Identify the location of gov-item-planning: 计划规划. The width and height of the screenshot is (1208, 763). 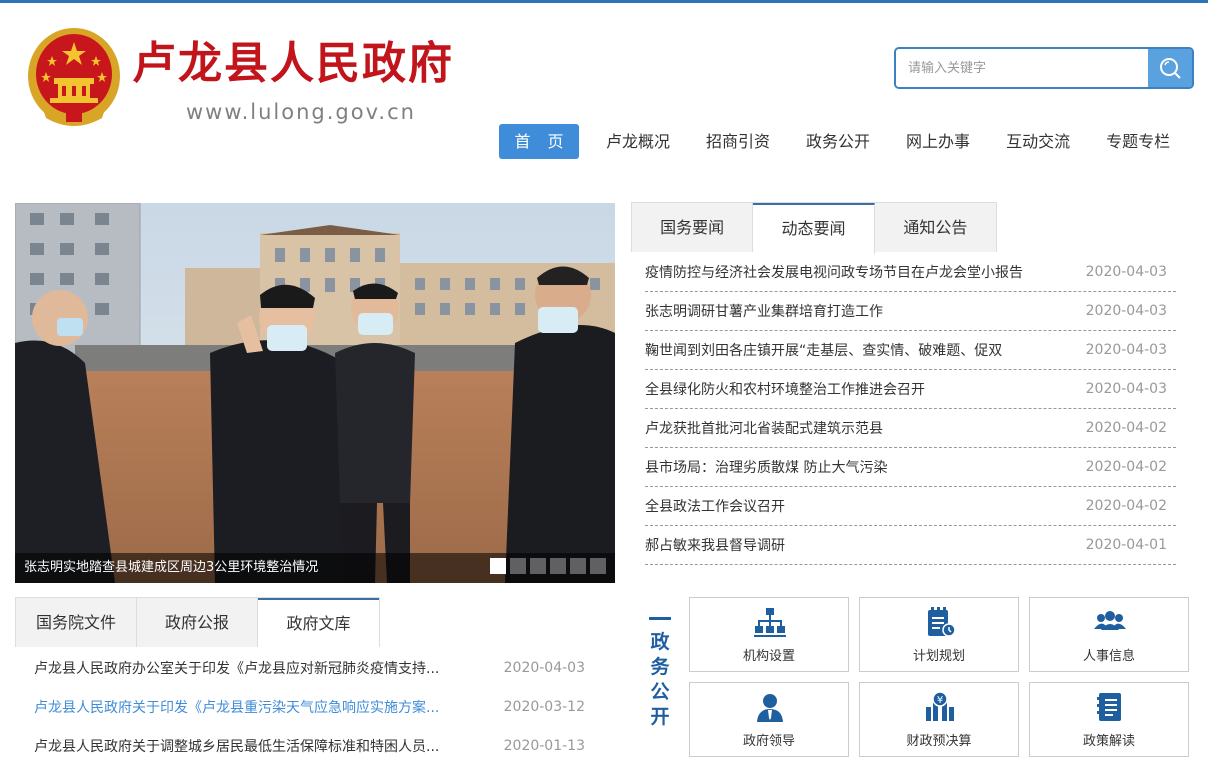
(939, 634).